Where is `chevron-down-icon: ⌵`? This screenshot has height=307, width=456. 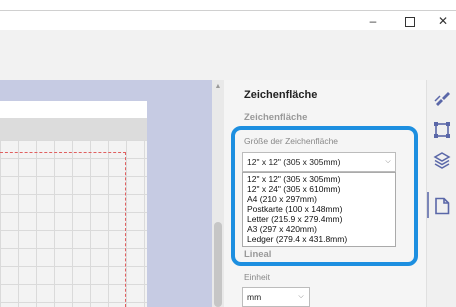
chevron-down-icon: ⌵ is located at coordinates (301, 297).